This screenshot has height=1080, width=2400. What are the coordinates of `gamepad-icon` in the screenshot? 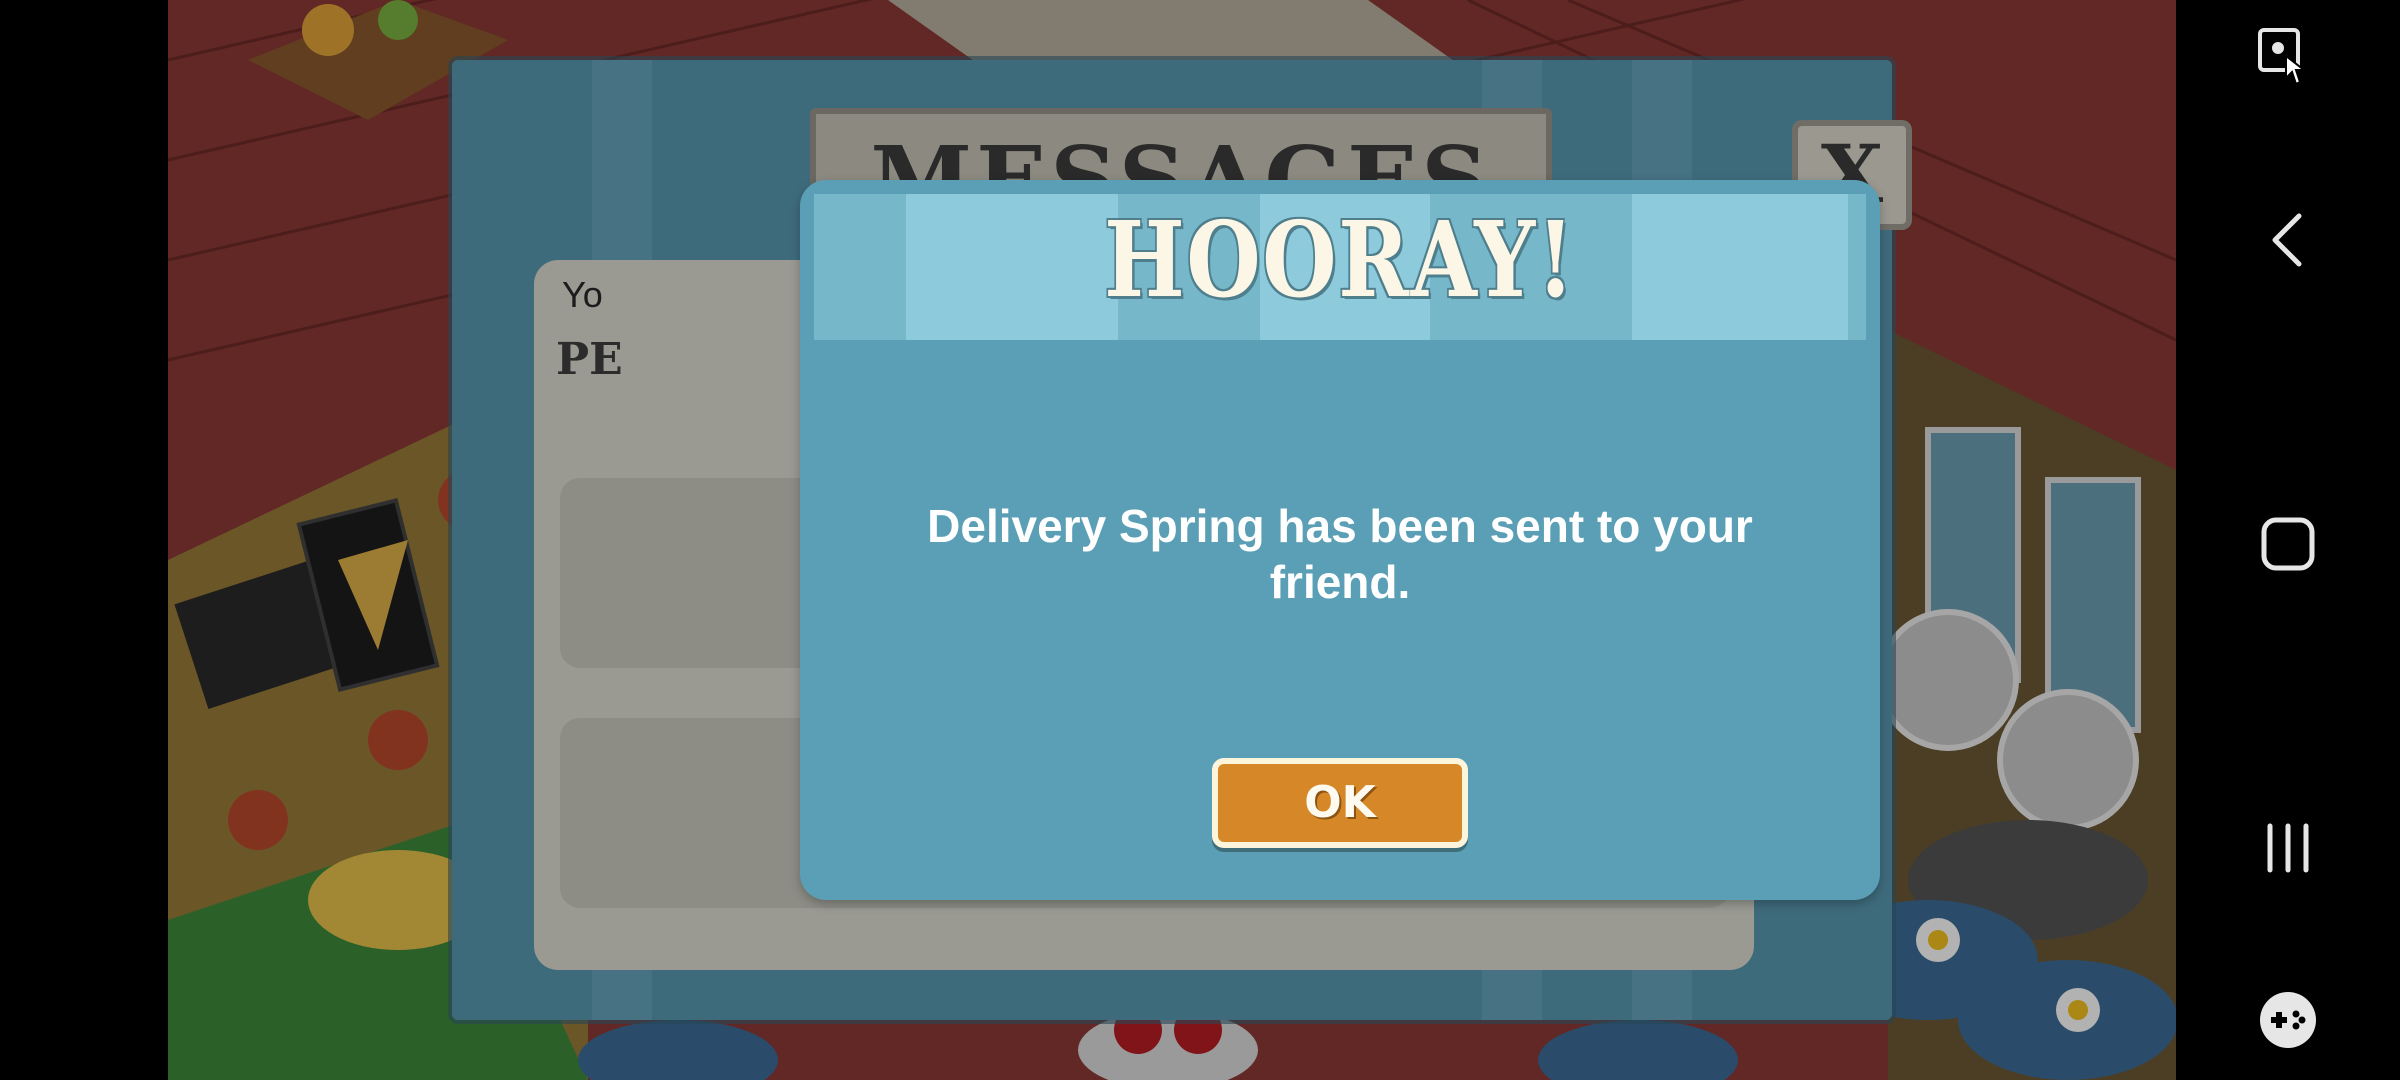 It's located at (2288, 1020).